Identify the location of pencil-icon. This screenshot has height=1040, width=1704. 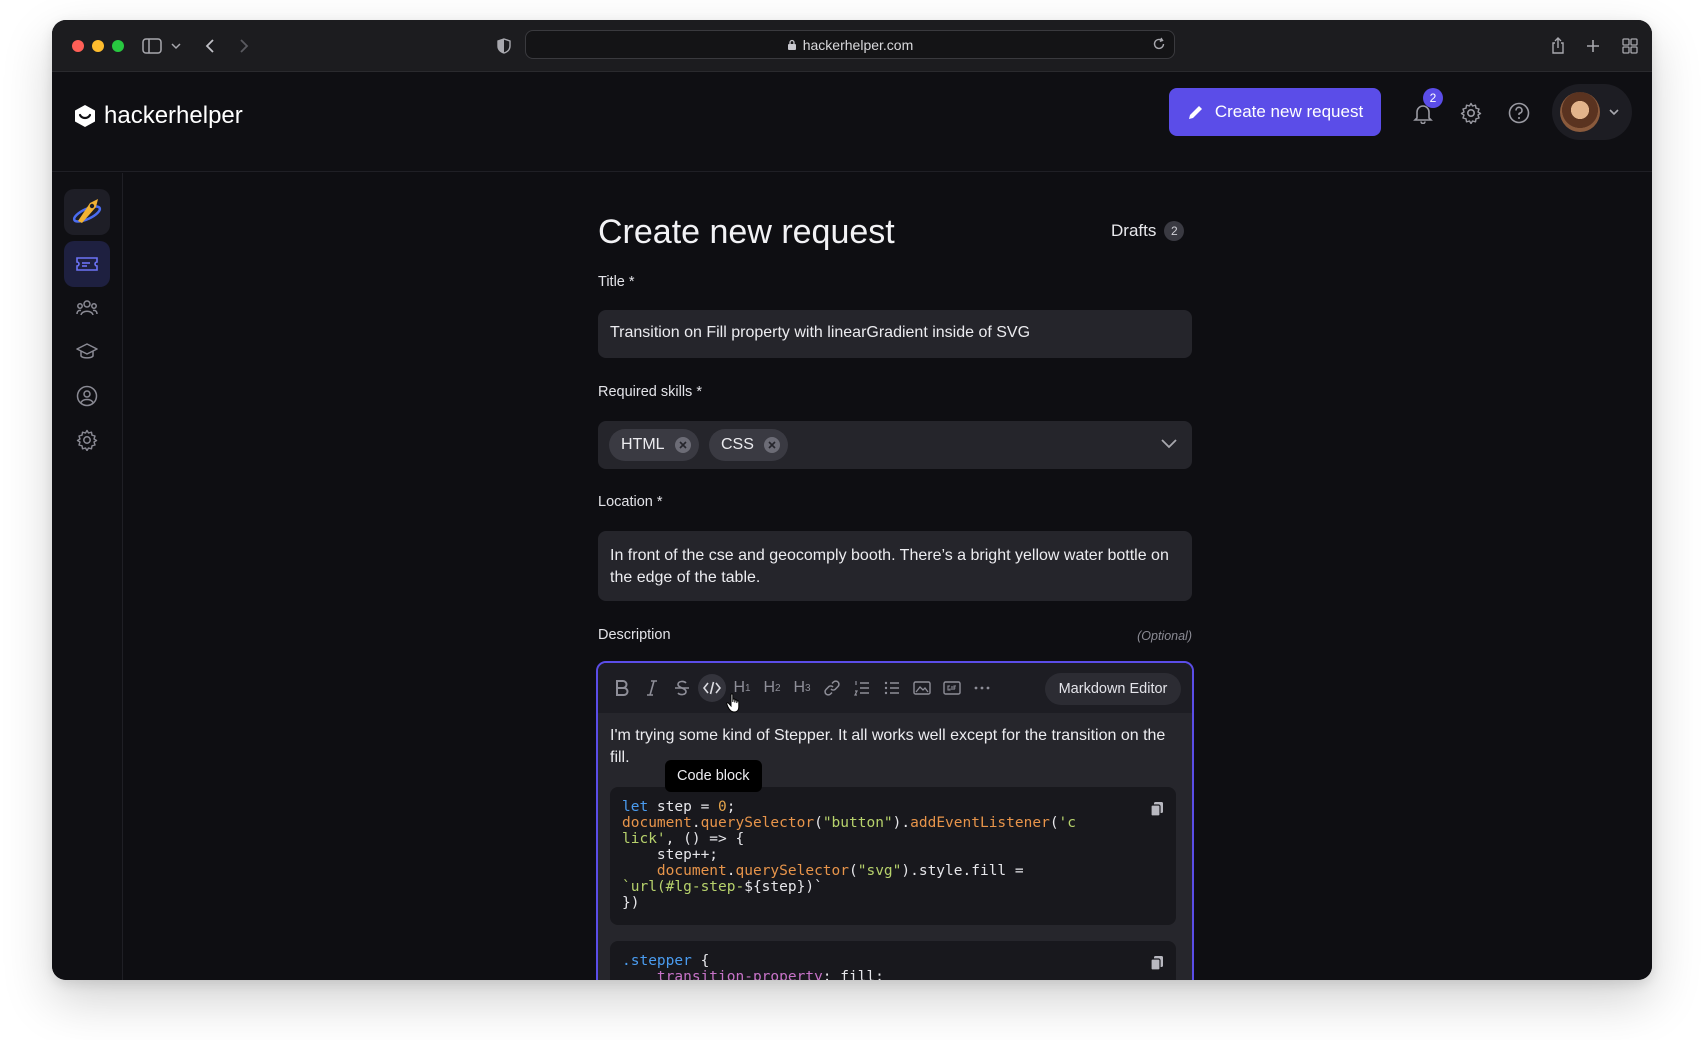
(1195, 112).